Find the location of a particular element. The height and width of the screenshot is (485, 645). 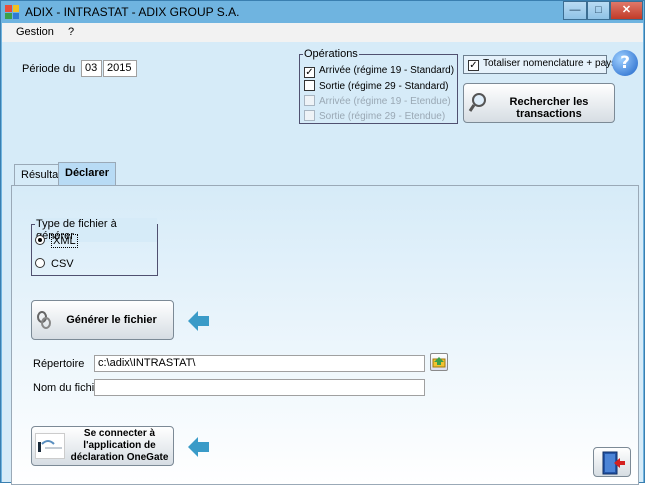

period-year-input: 2015 is located at coordinates (120, 68).